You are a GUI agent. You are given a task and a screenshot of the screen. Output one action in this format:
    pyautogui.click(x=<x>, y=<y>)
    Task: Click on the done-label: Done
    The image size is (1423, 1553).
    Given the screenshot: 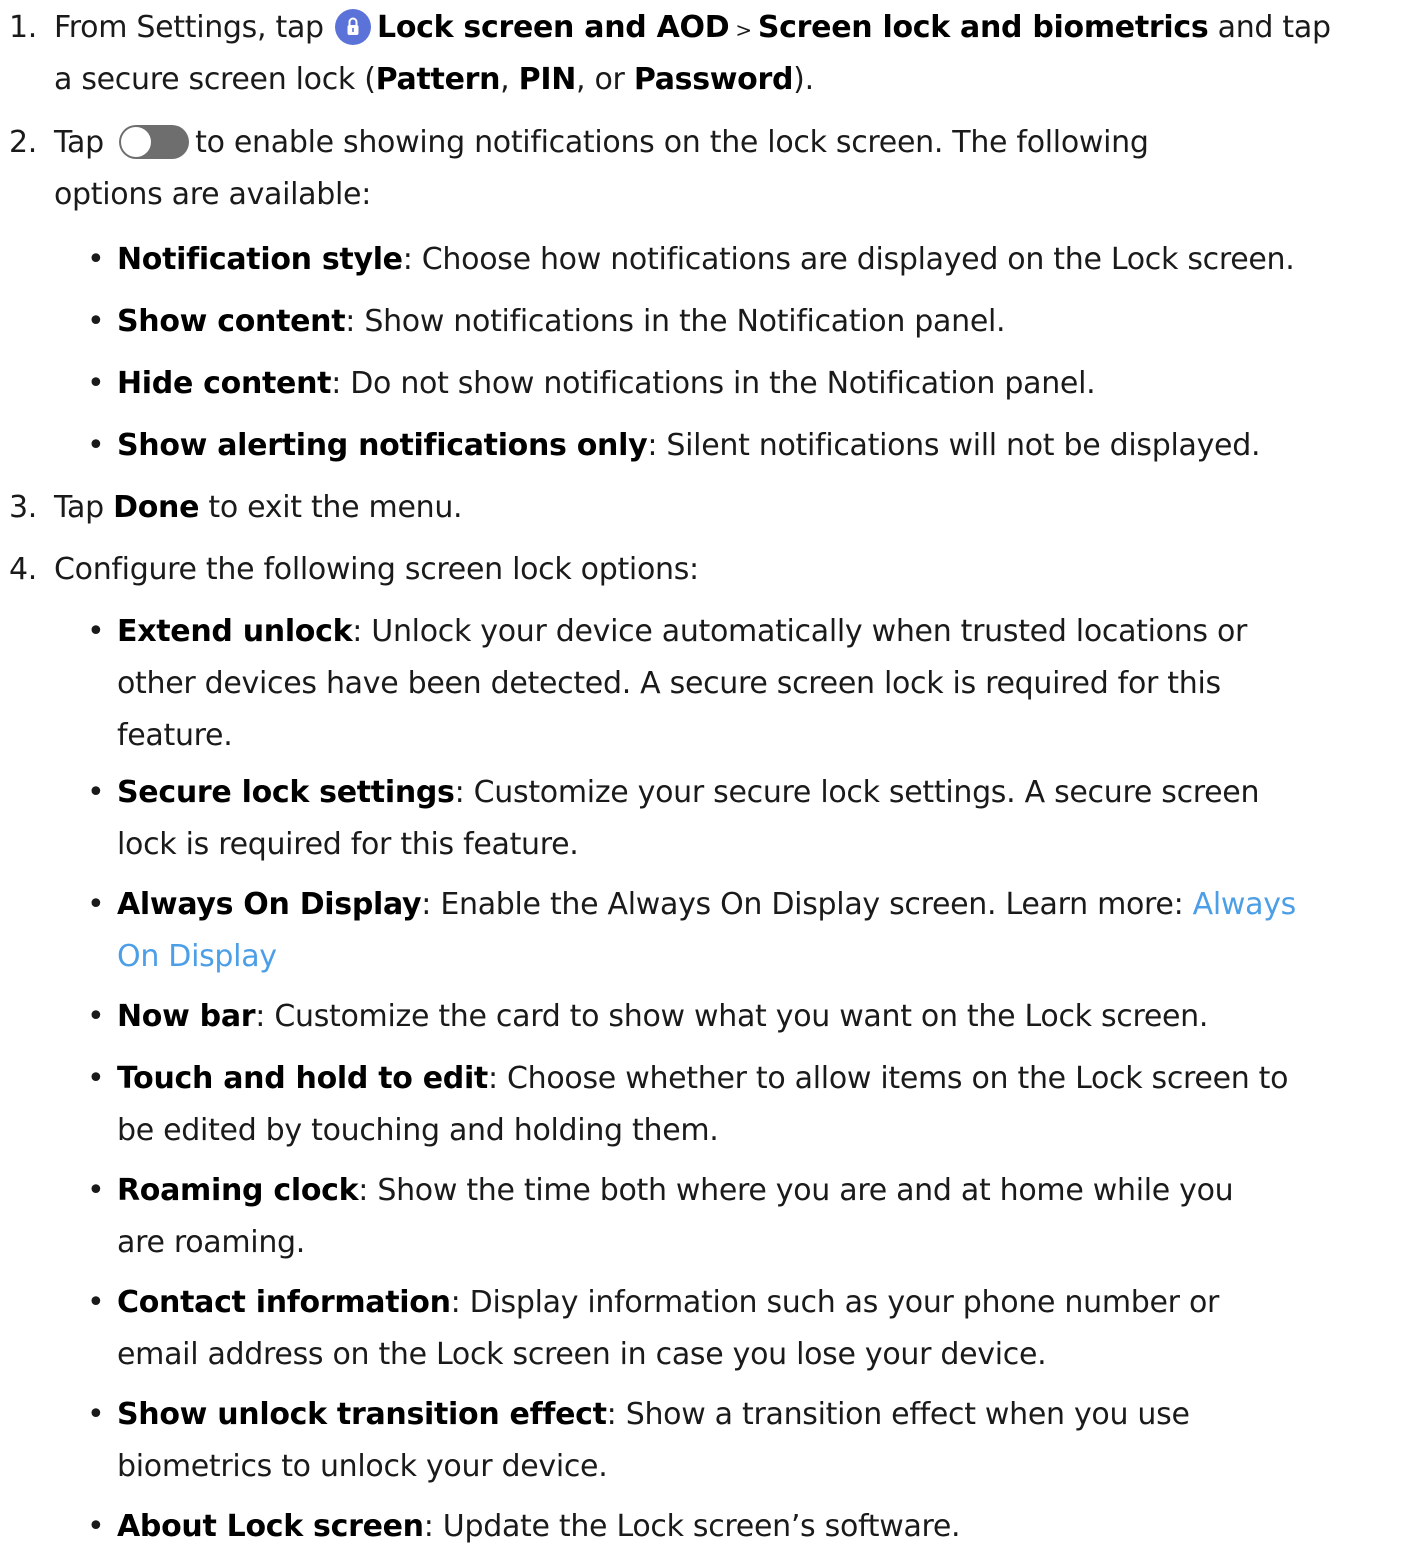 What is the action you would take?
    pyautogui.click(x=156, y=507)
    